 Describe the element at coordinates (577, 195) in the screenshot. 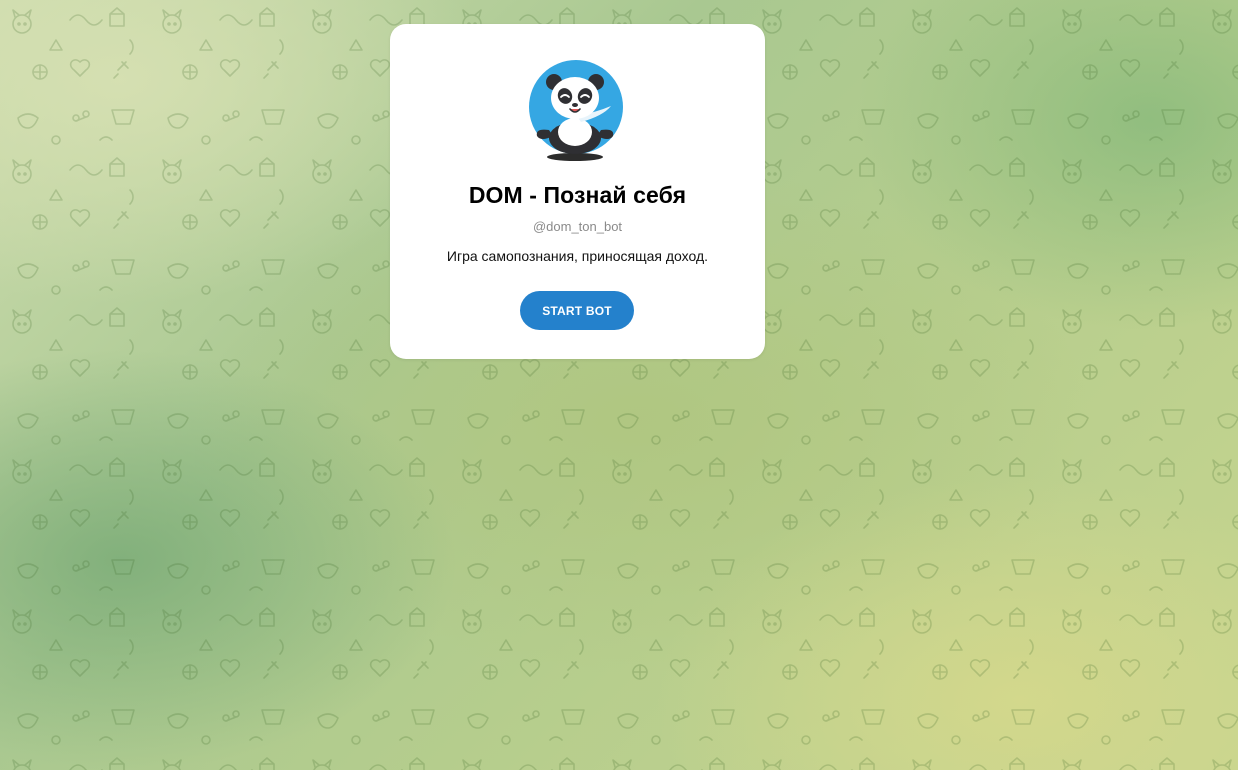

I see `bot-name: DOM - Познай себя` at that location.